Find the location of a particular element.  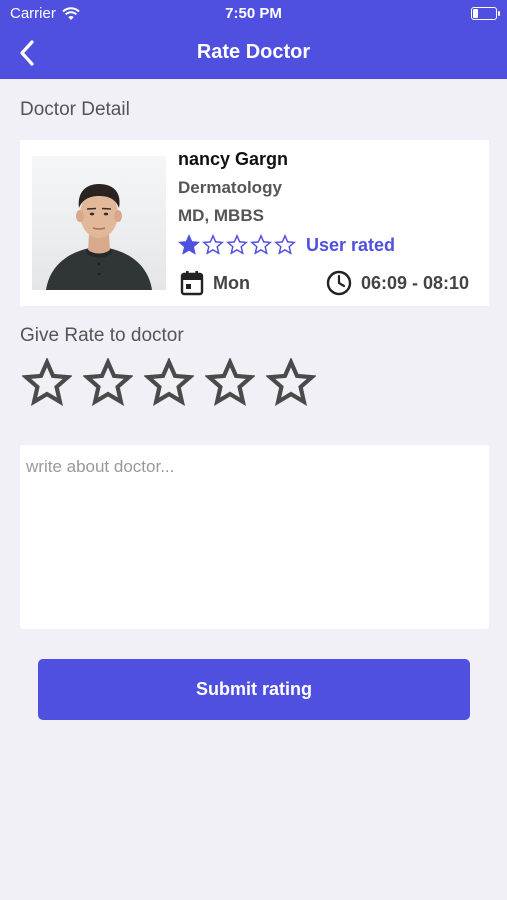

nav-bar: Rate Doctor is located at coordinates (253, 53).